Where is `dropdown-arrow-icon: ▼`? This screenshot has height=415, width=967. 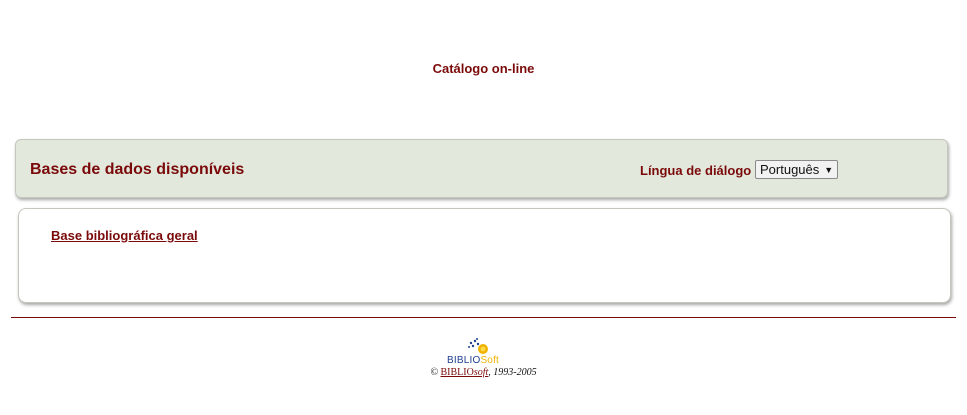 dropdown-arrow-icon: ▼ is located at coordinates (829, 169).